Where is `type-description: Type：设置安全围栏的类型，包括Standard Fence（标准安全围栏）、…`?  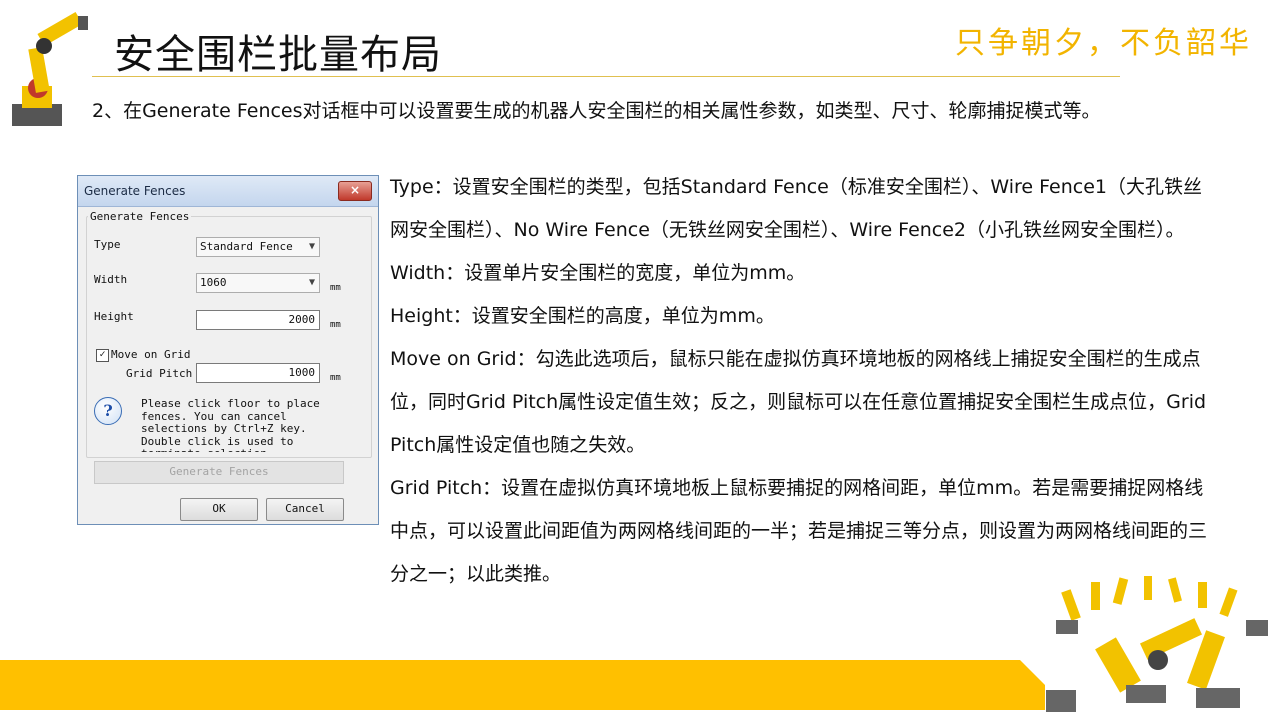 type-description: Type：设置安全围栏的类型，包括Standard Fence（标准安全围栏）、… is located at coordinates (796, 208).